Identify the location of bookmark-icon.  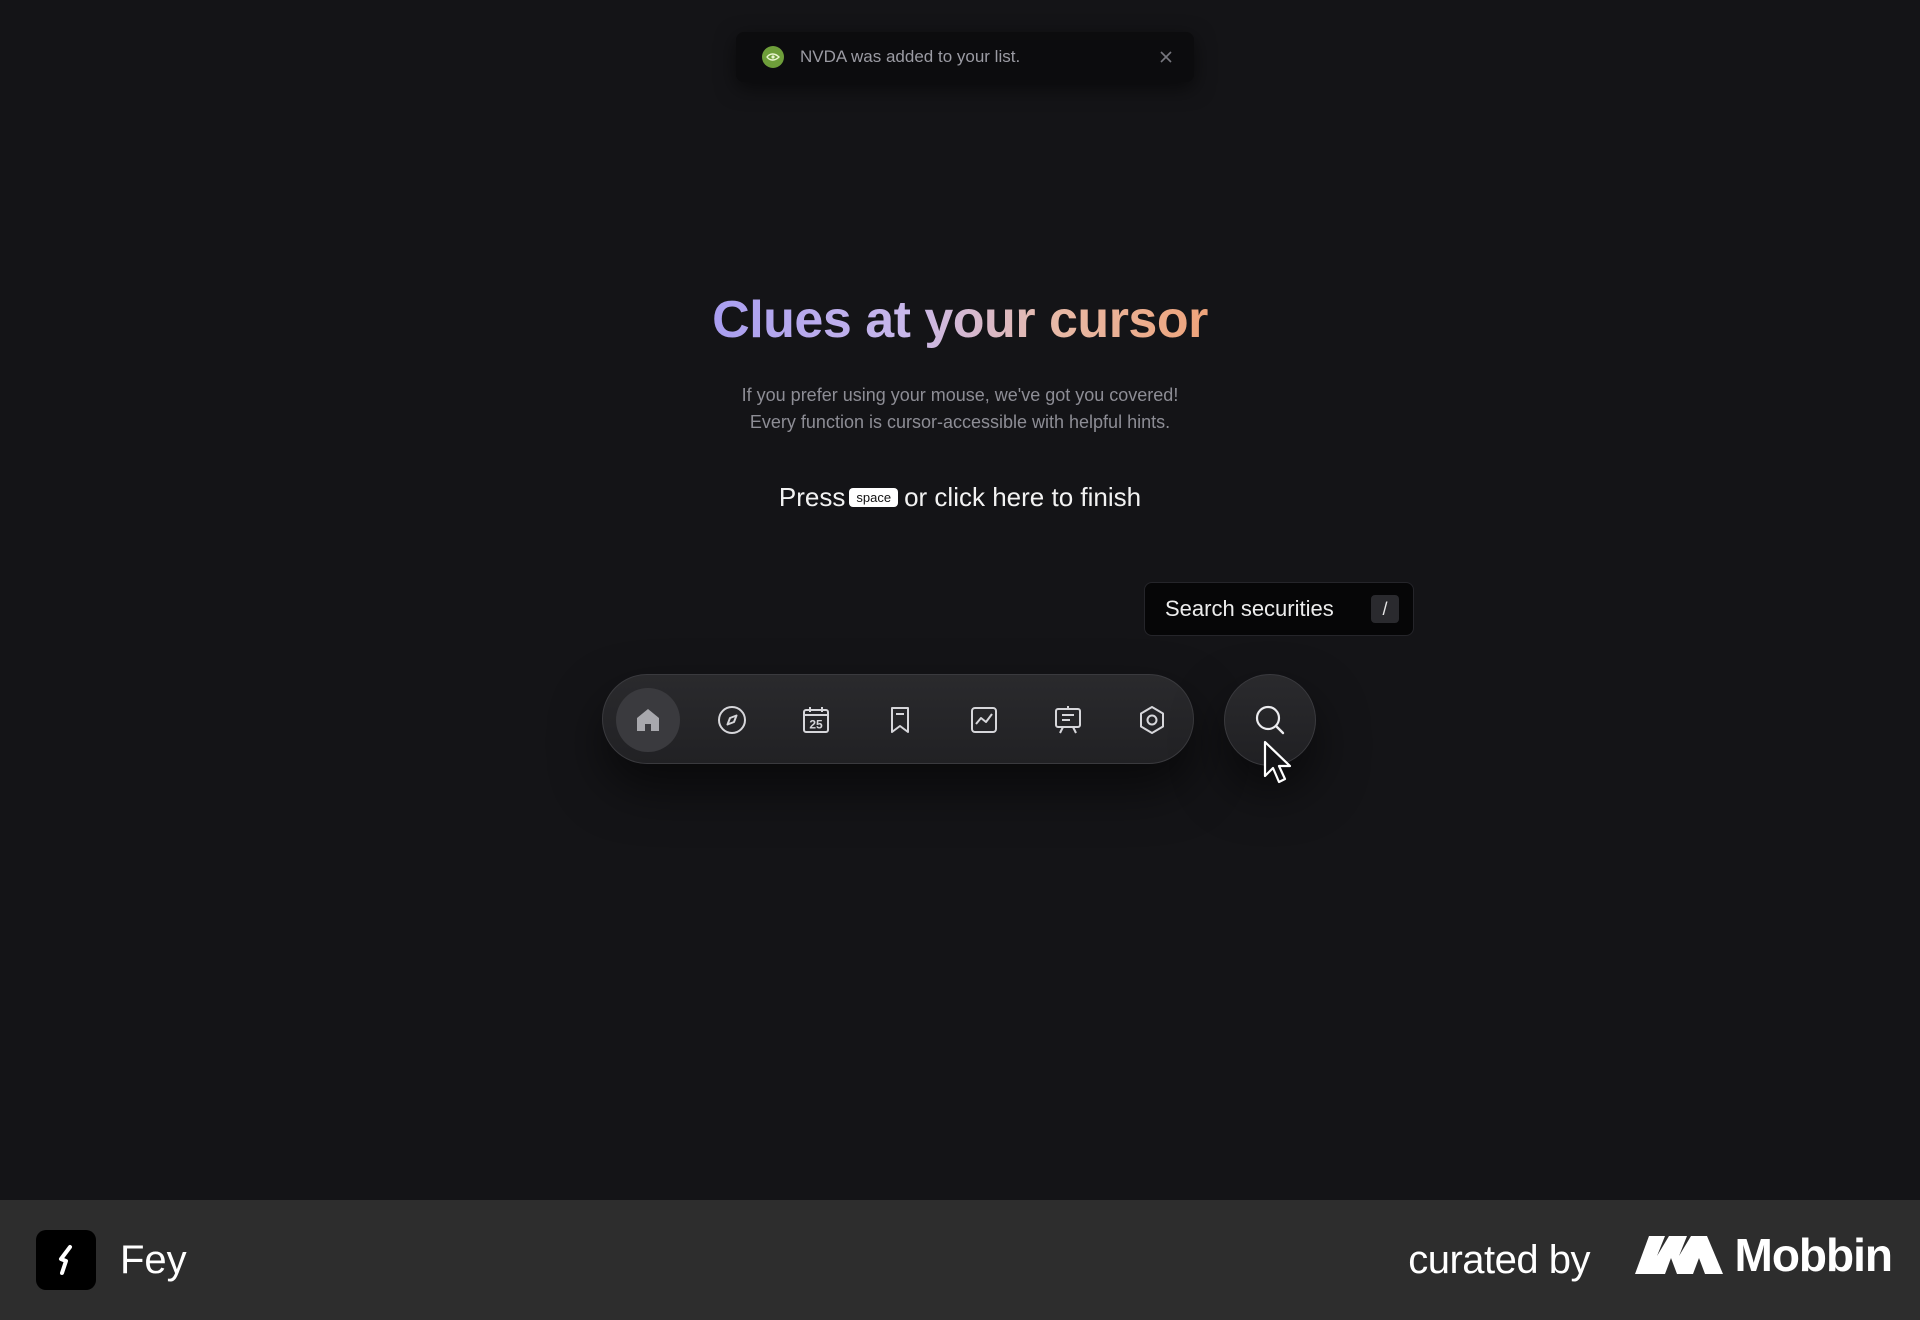
(900, 720).